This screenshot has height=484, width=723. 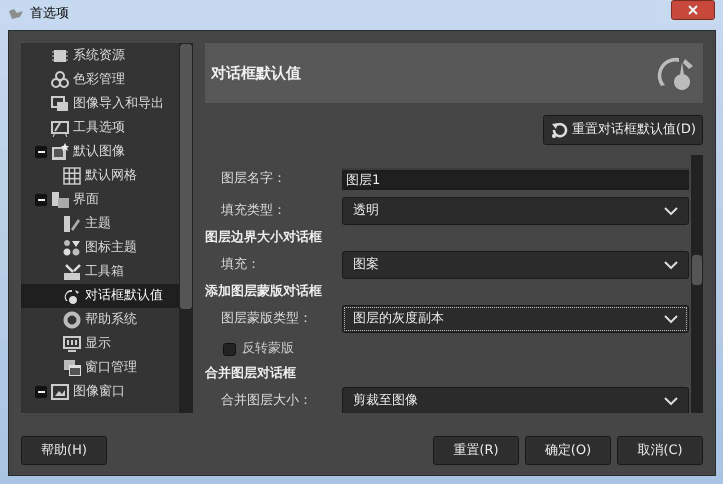 What do you see at coordinates (100, 80) in the screenshot?
I see `tree-item: 色彩管理` at bounding box center [100, 80].